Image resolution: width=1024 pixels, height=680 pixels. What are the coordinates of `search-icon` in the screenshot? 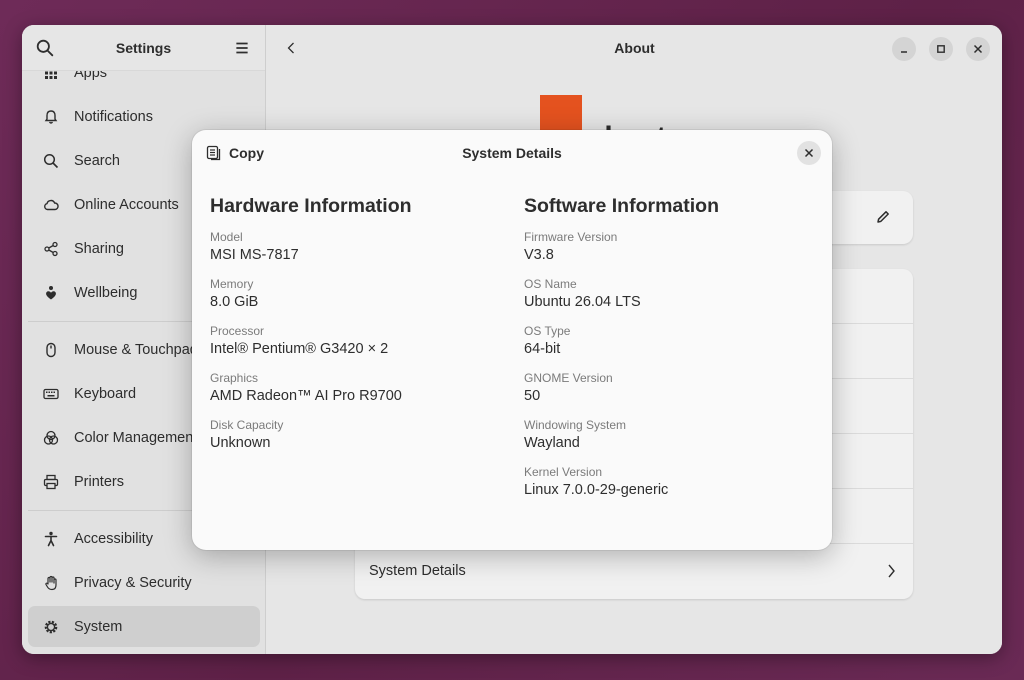 It's located at (45, 48).